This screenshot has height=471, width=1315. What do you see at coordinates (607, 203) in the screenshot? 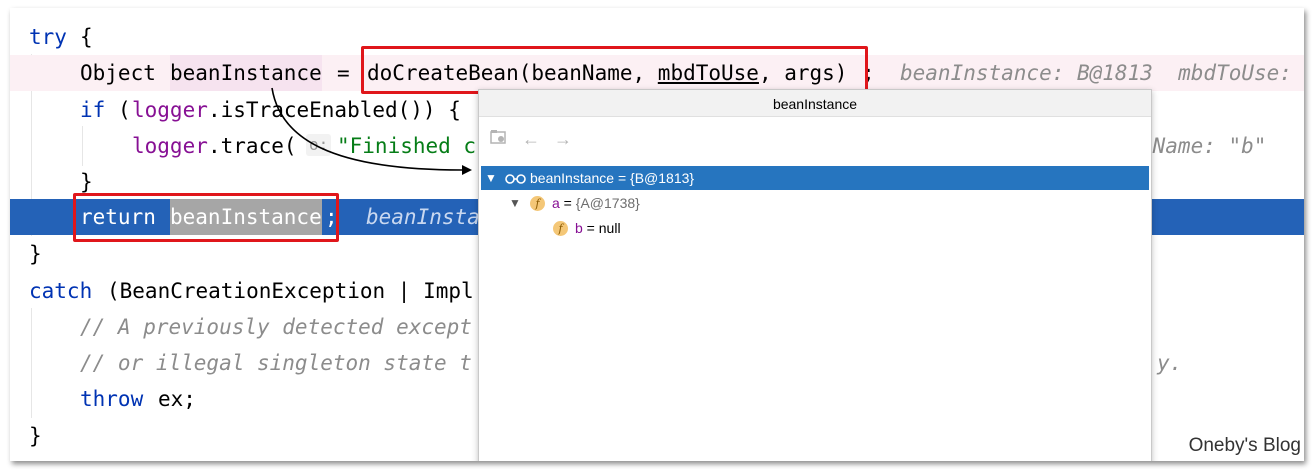
I see `node-value: {A@1738}` at bounding box center [607, 203].